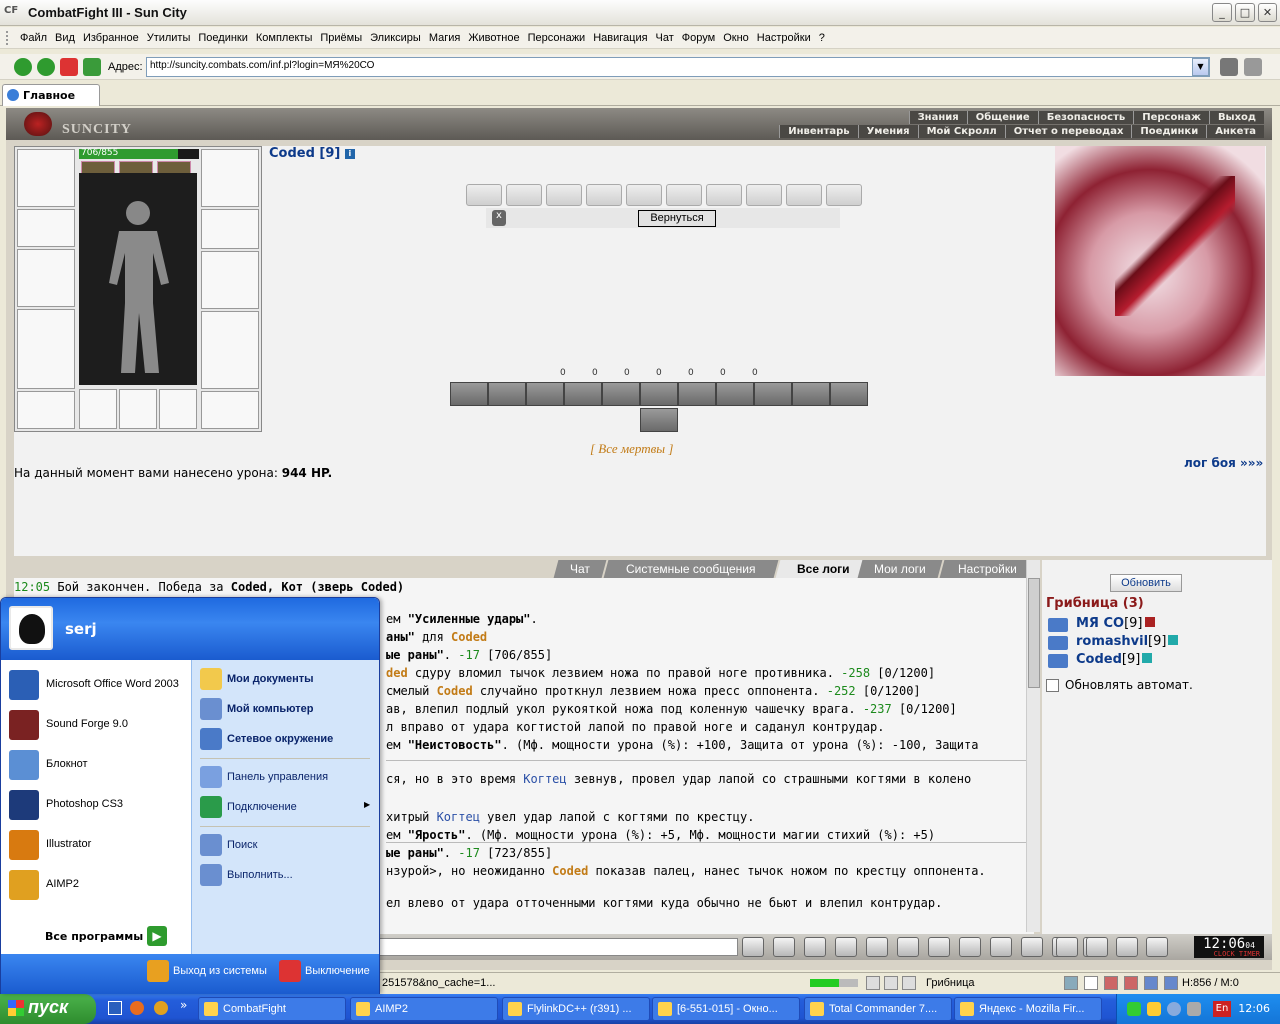 The image size is (1280, 1024). Describe the element at coordinates (46, 228) in the screenshot. I see `gloves-slot` at that location.